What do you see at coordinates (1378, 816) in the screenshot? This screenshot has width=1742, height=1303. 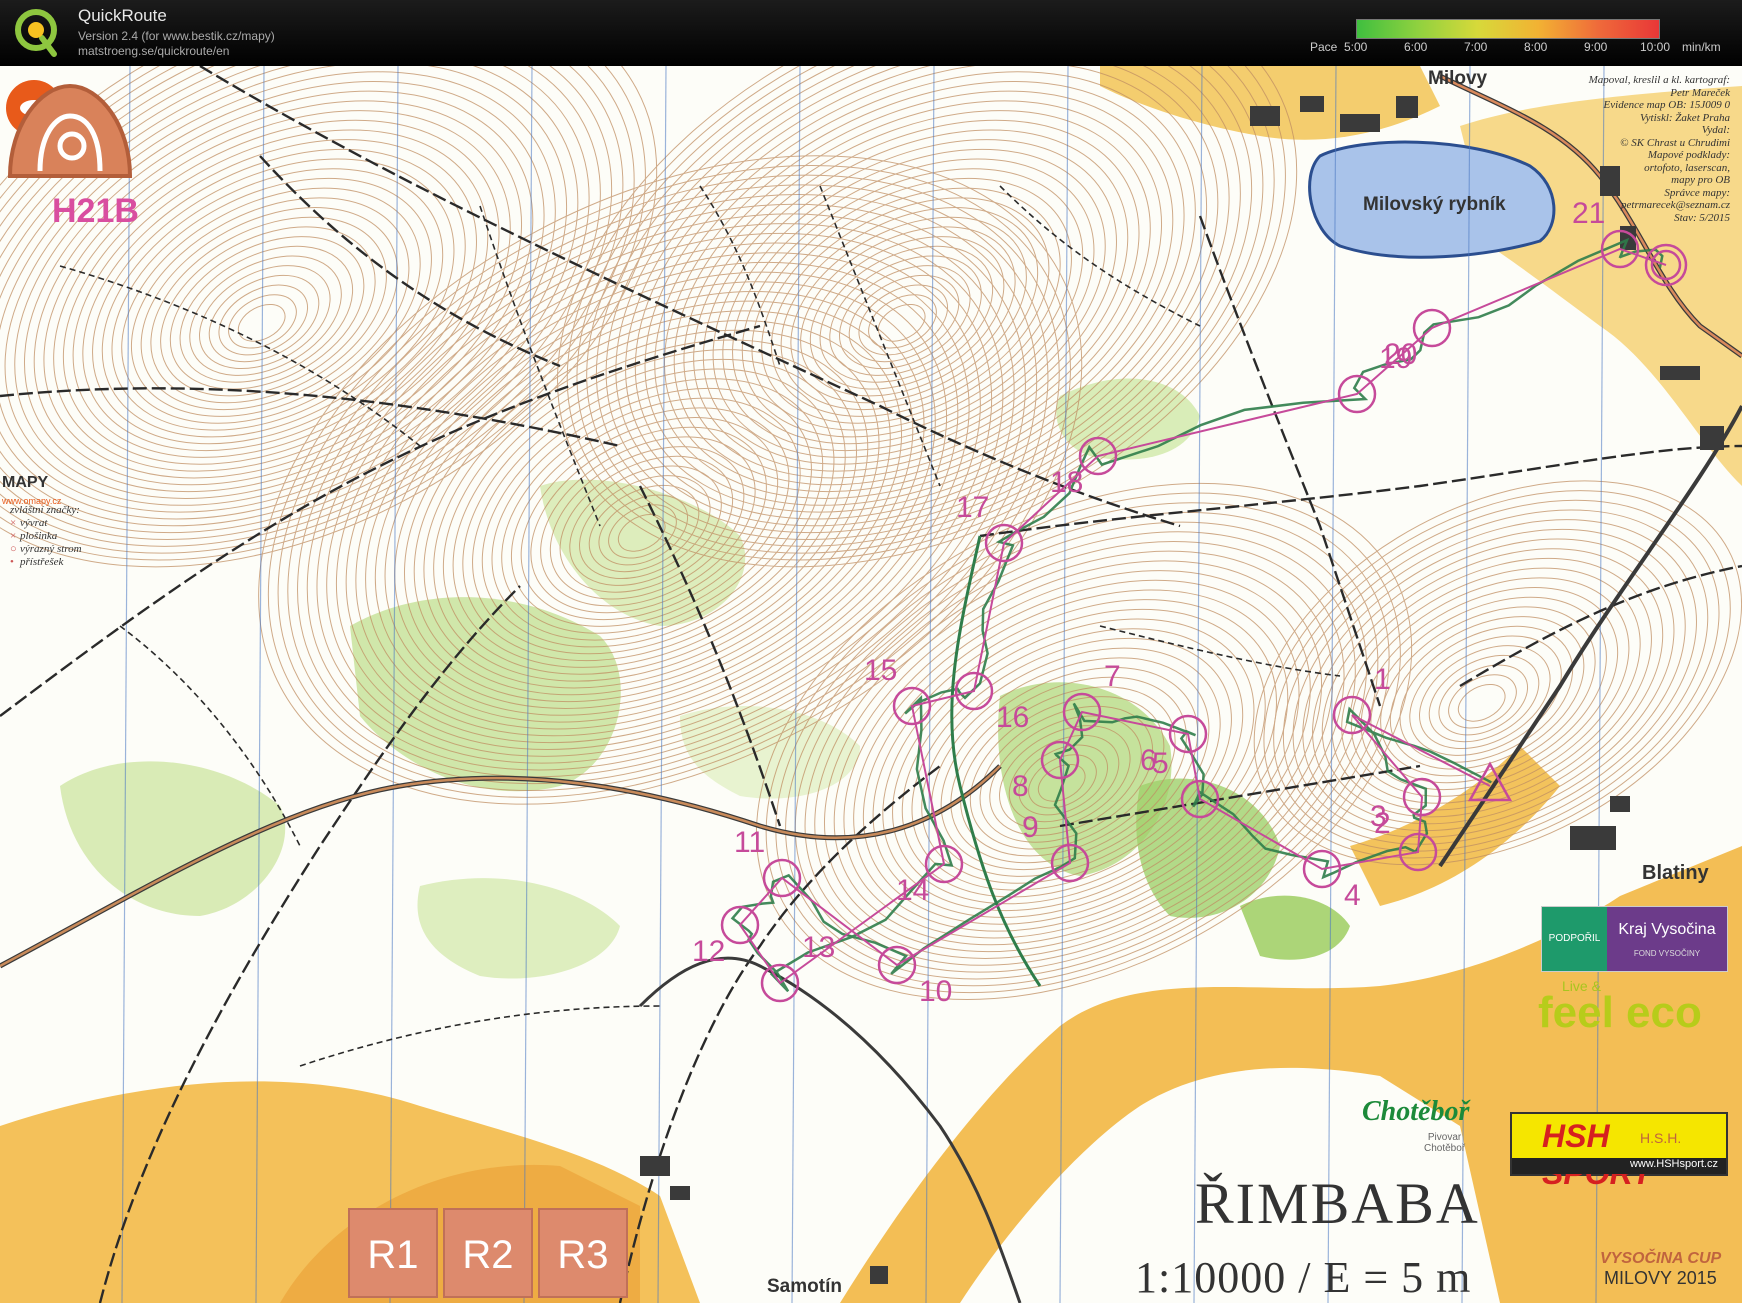 I see `control-number: 3` at bounding box center [1378, 816].